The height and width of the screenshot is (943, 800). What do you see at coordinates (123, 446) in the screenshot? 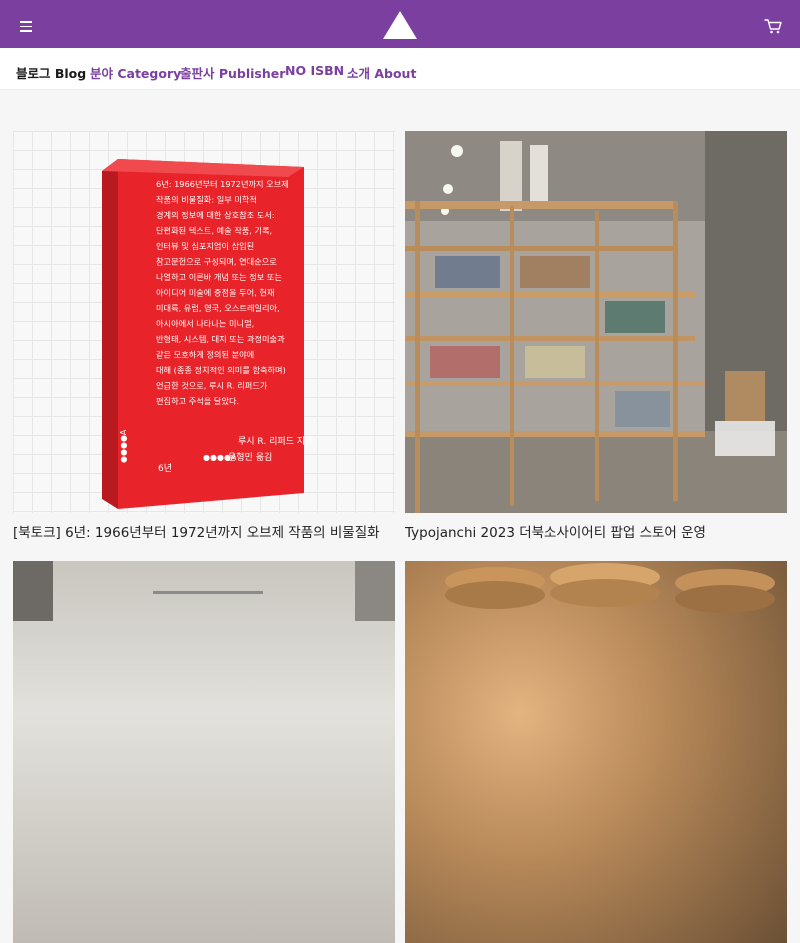
I see `spine-publisher-mark: ●●●●A` at bounding box center [123, 446].